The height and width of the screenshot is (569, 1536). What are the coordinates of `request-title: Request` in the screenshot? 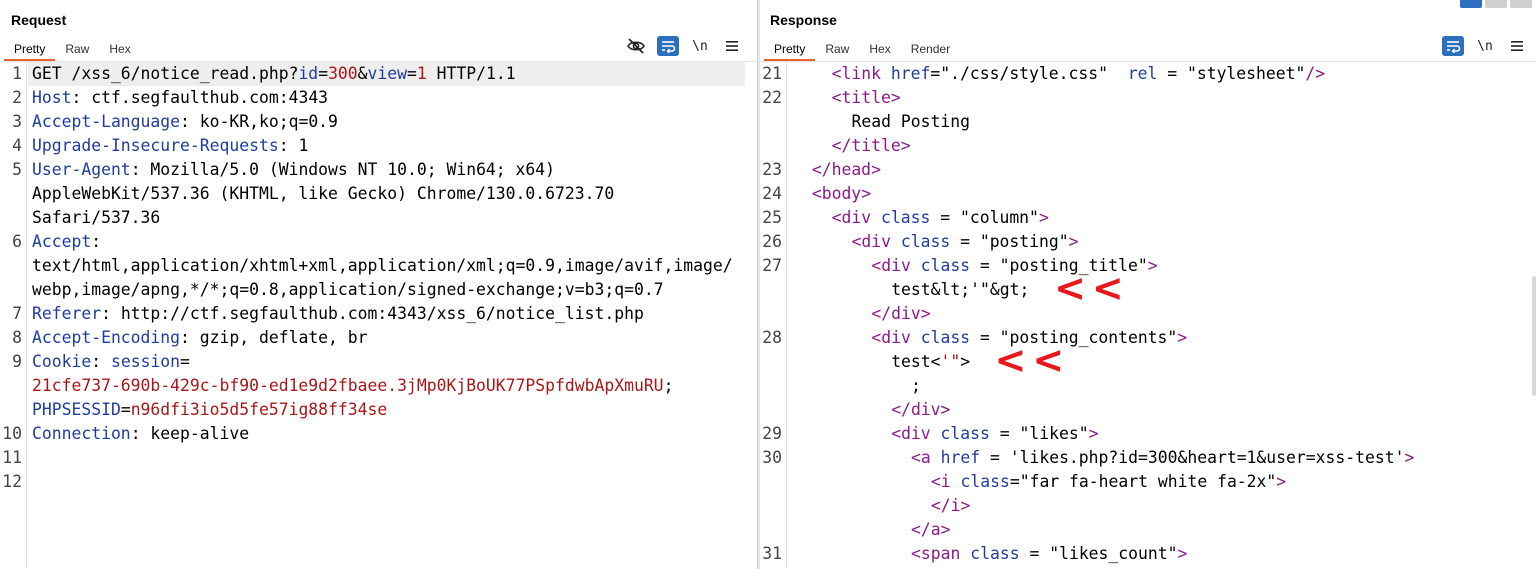 It's located at (39, 20).